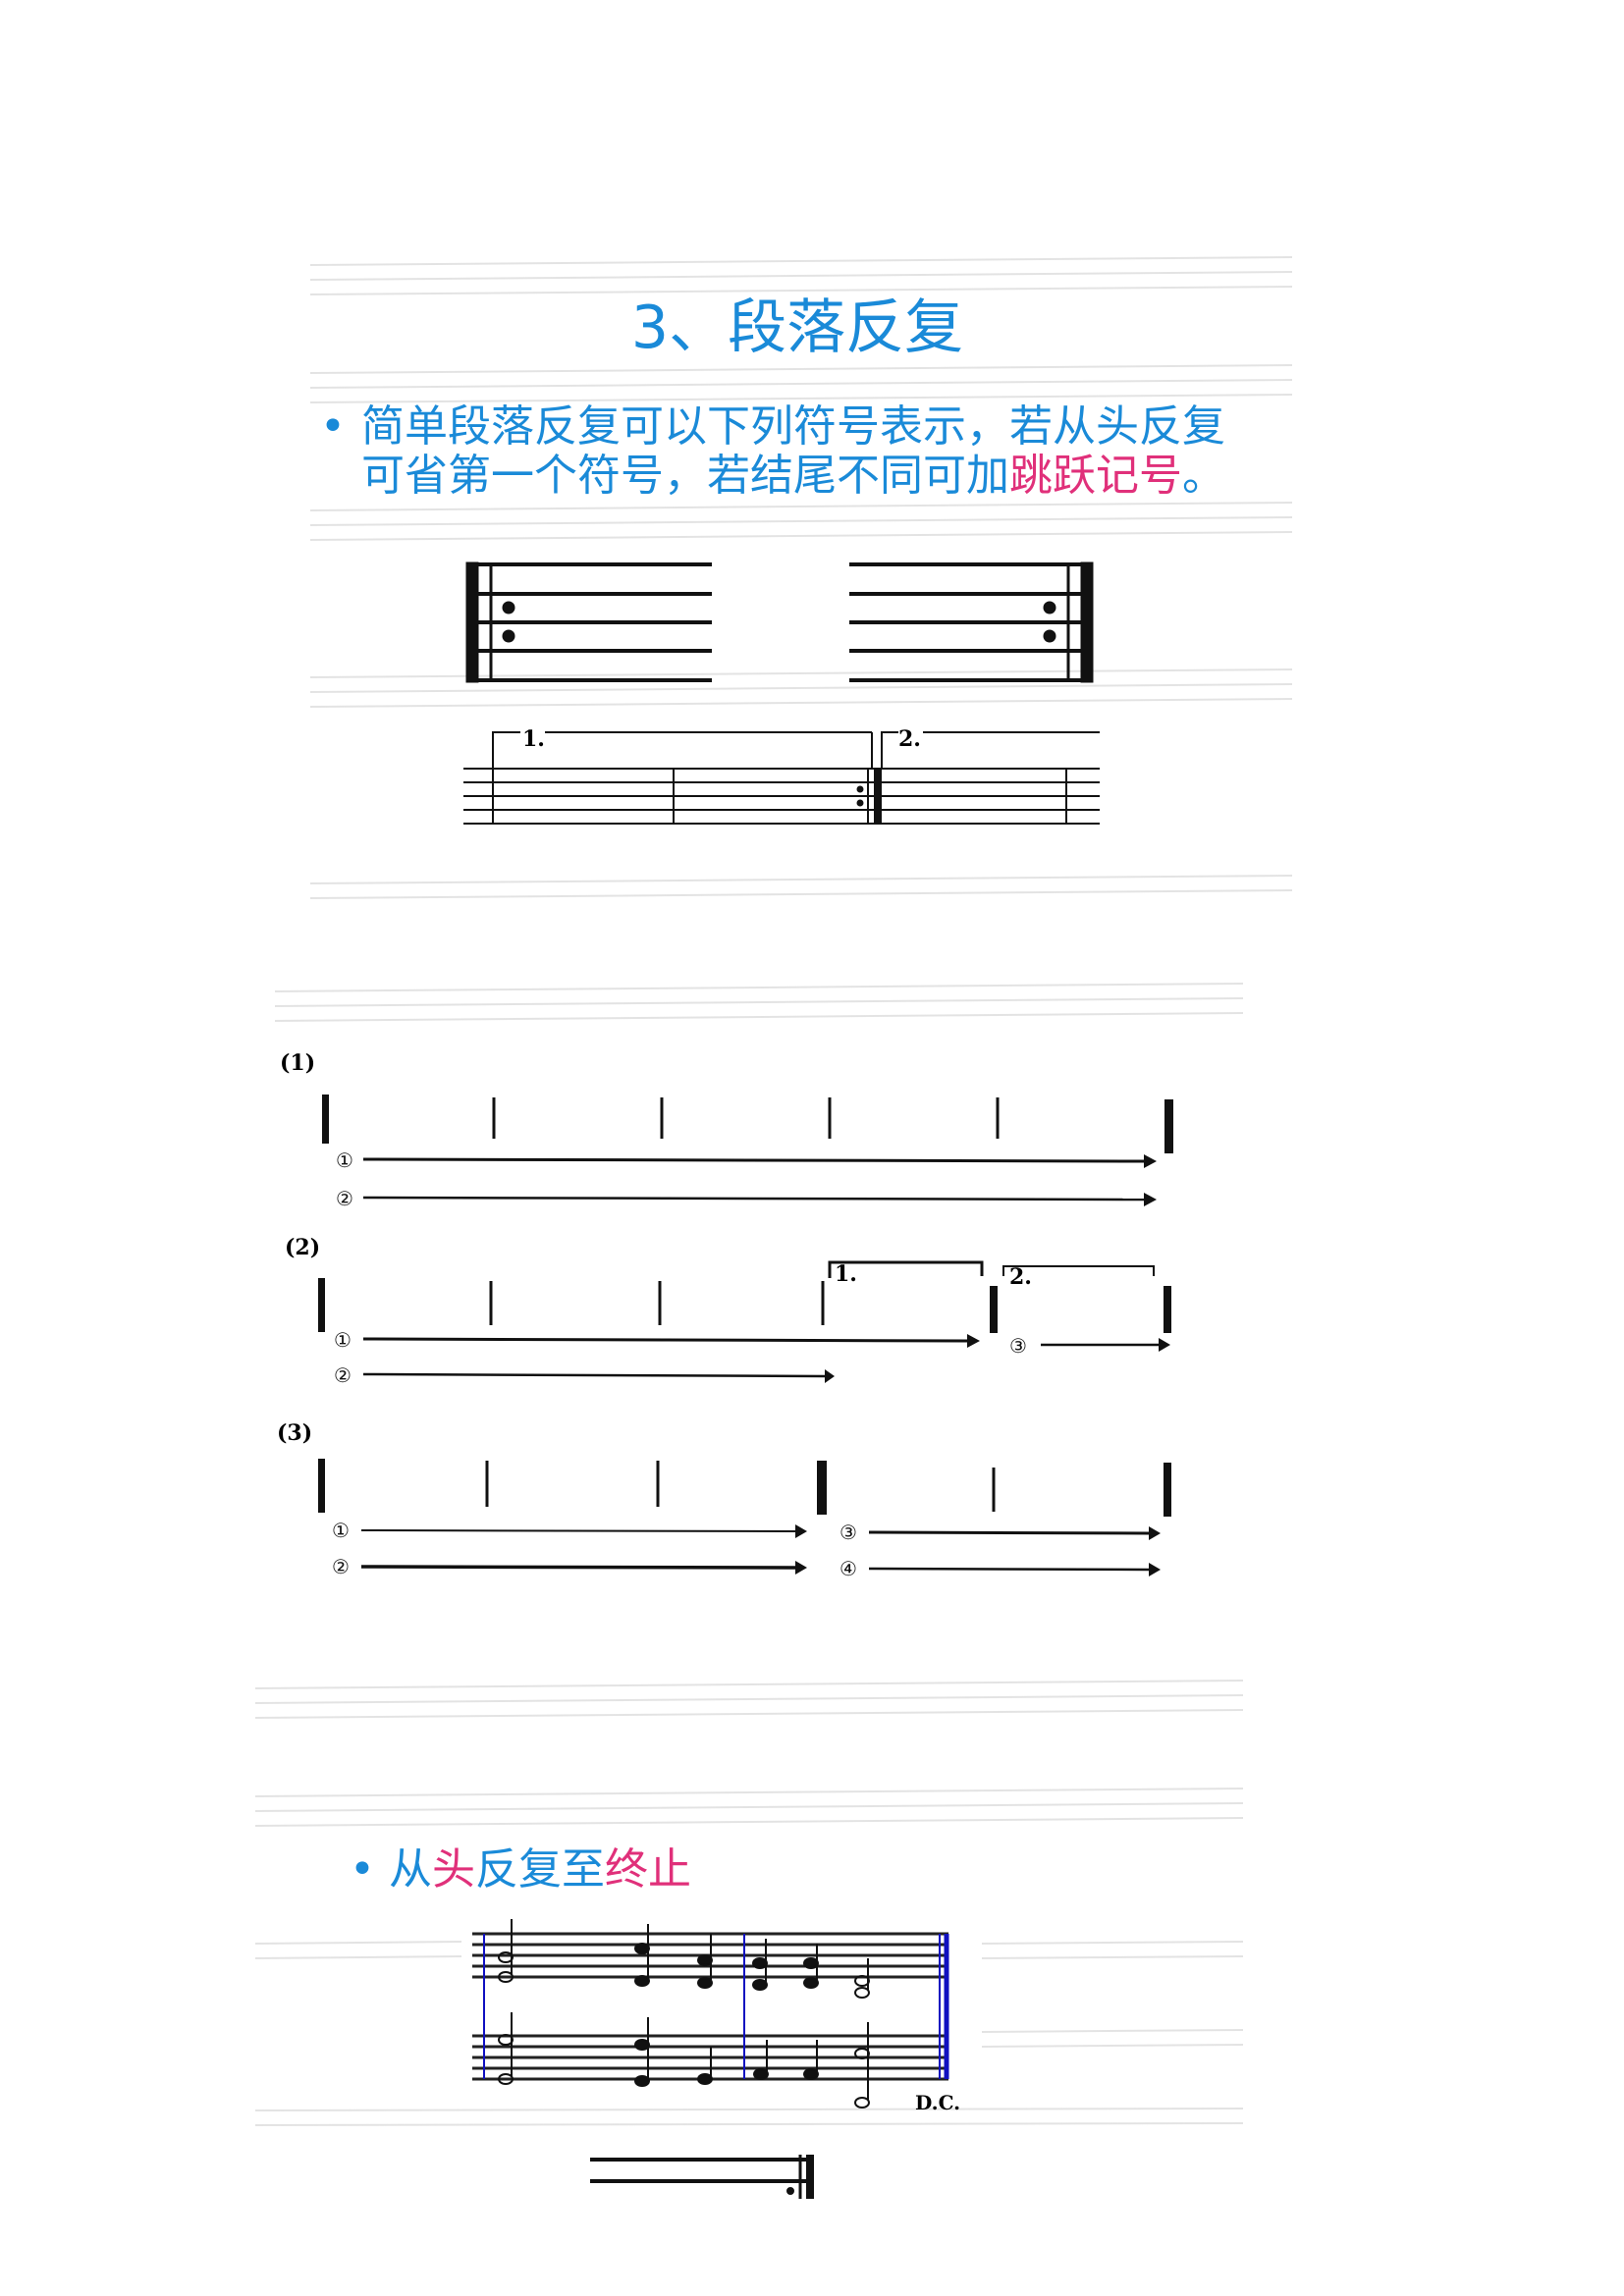  Describe the element at coordinates (297, 1063) in the screenshot. I see `diagram-label-1: (1)` at that location.